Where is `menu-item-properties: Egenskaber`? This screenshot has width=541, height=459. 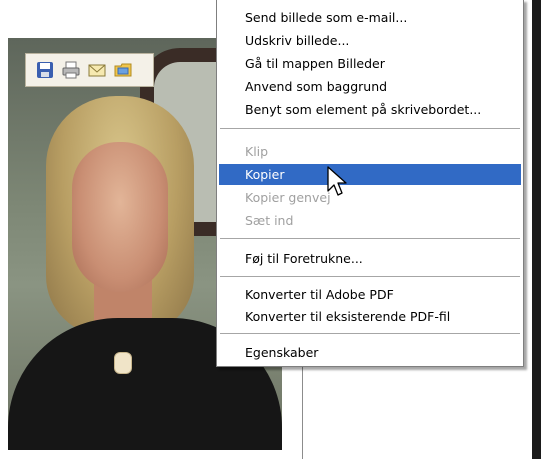
menu-item-properties: Egenskaber is located at coordinates (370, 352).